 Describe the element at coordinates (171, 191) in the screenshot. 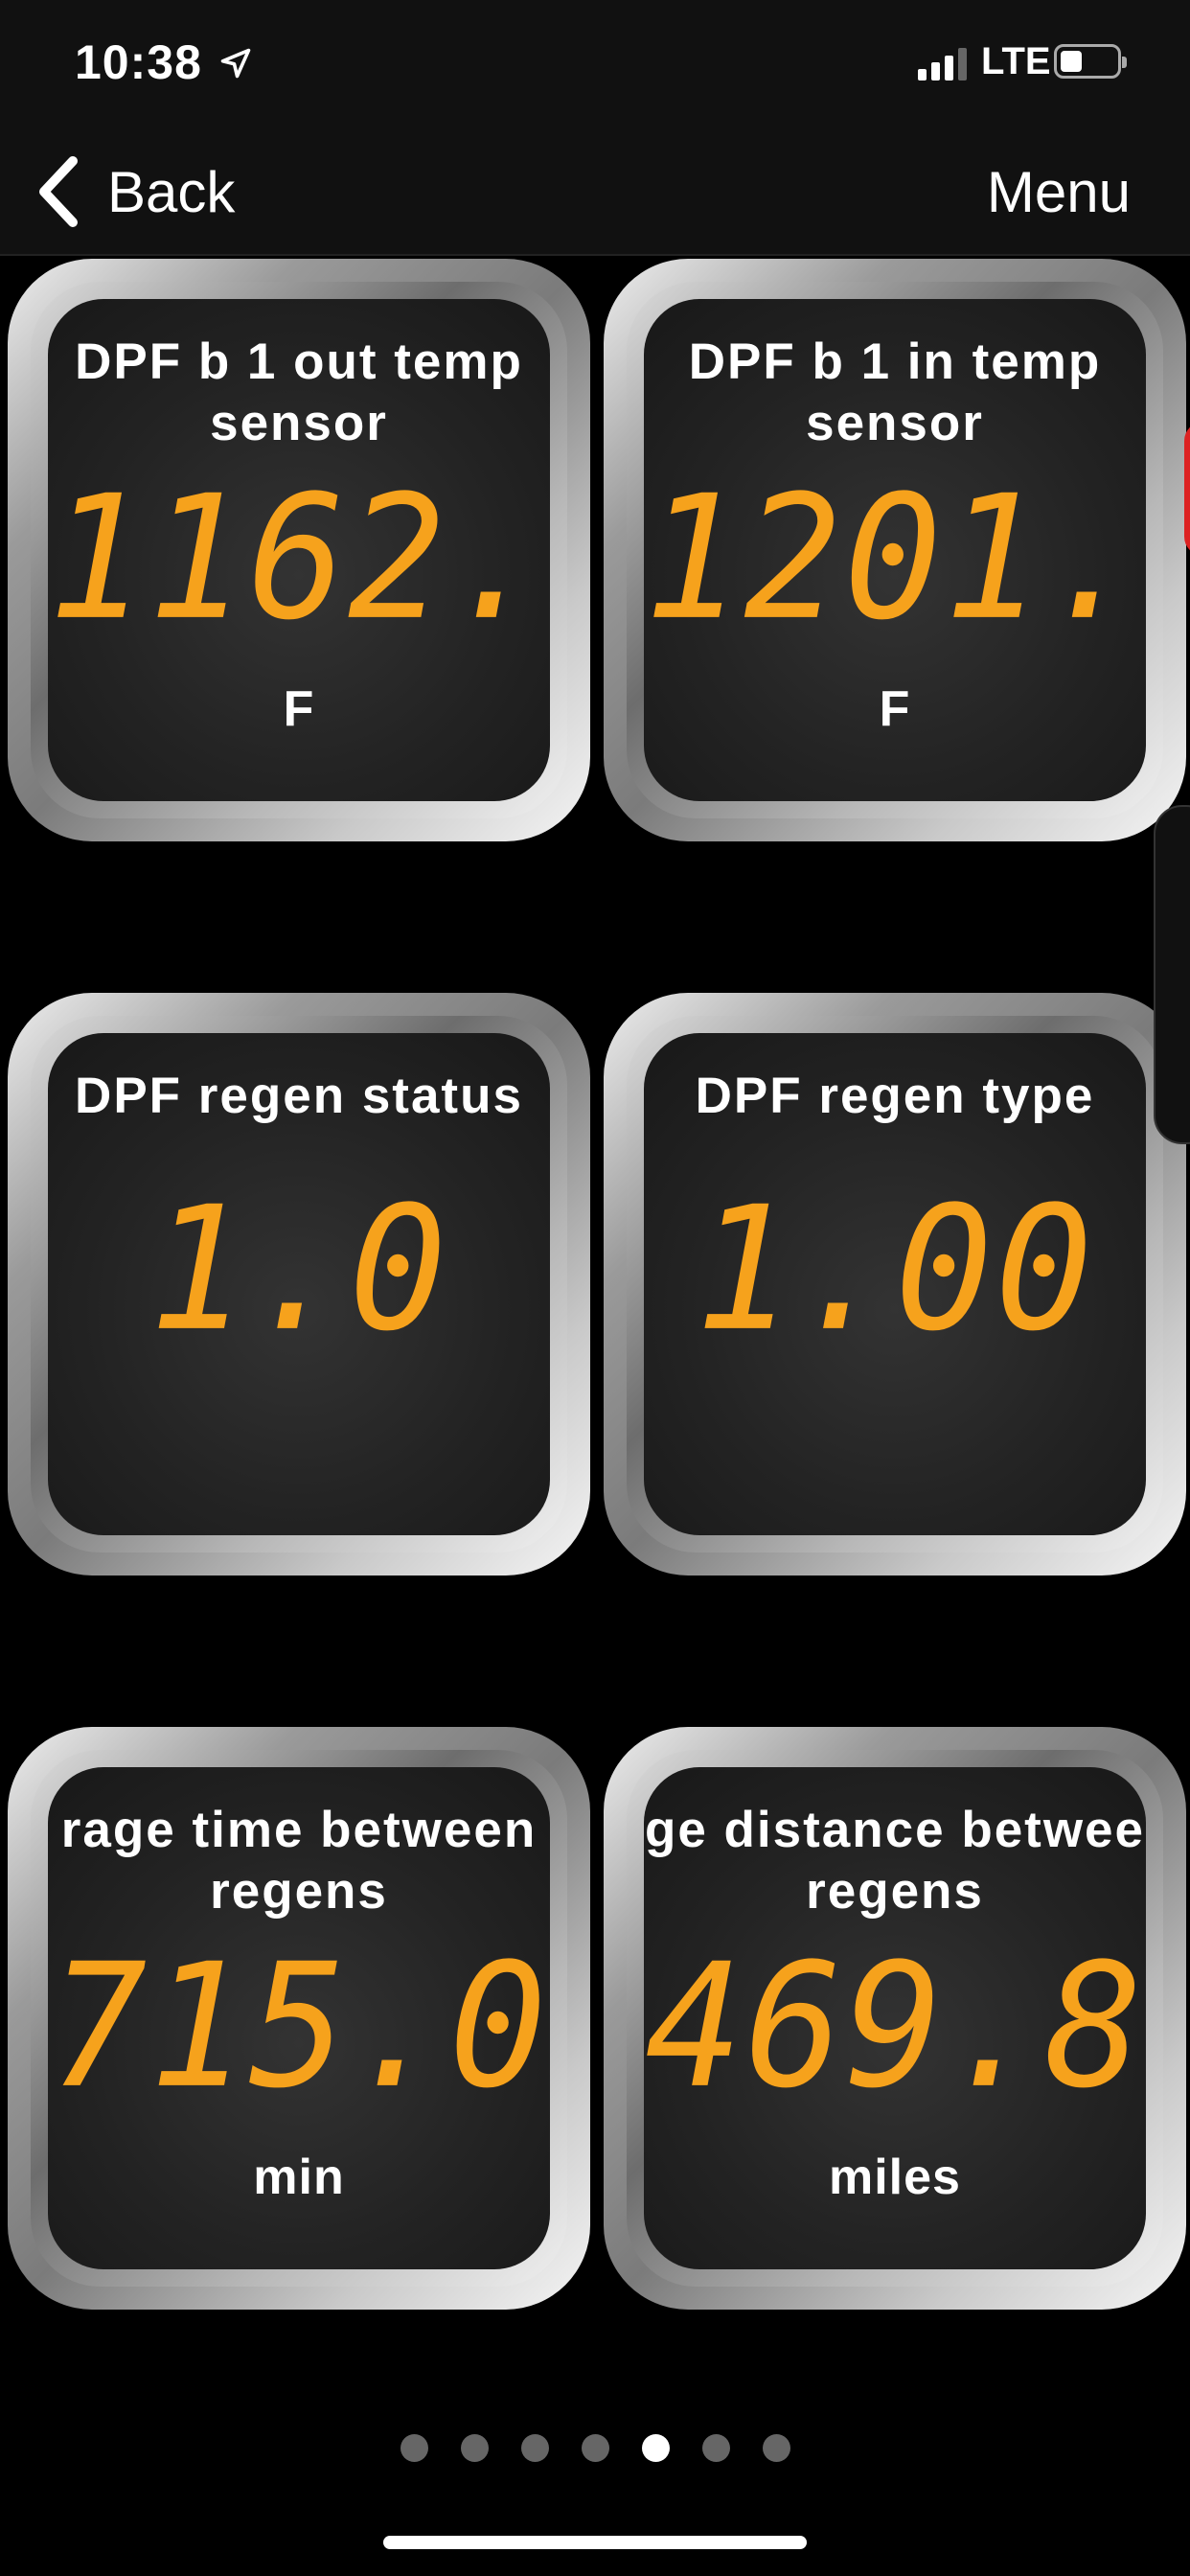

I see `back-label: Back` at that location.